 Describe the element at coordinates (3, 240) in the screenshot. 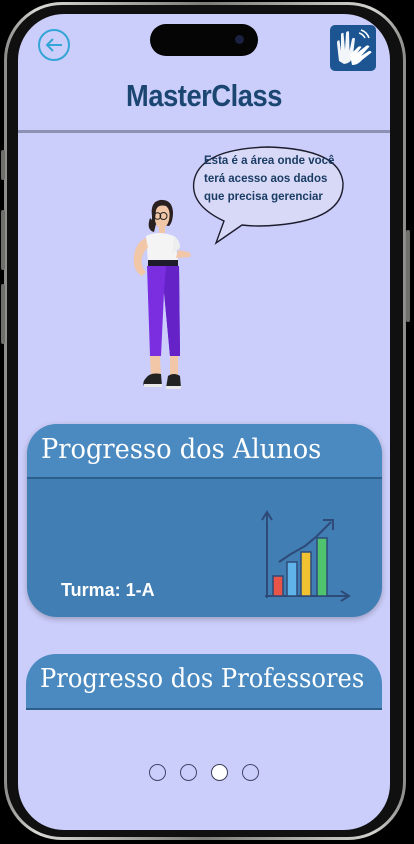

I see `volume-up-button` at that location.